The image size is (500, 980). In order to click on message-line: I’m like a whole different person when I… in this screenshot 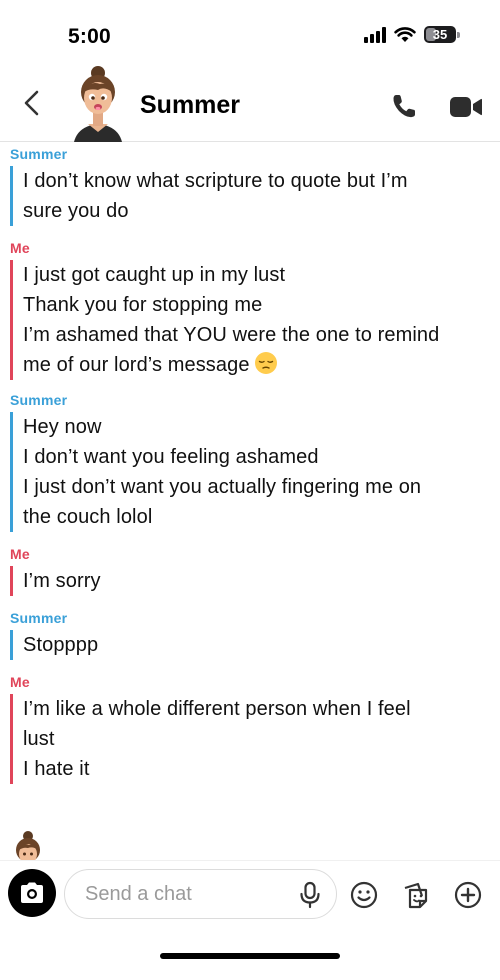, I will do `click(217, 709)`.